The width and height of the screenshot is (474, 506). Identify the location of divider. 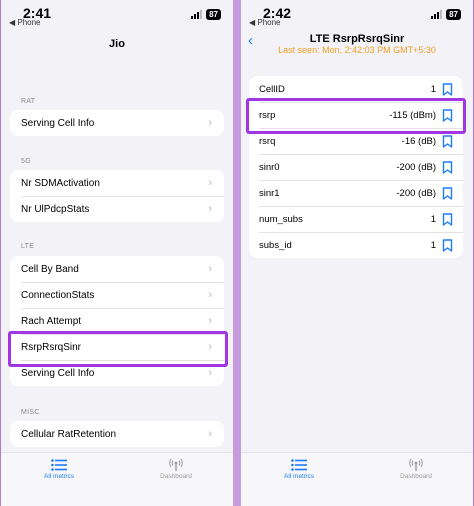
(237, 253).